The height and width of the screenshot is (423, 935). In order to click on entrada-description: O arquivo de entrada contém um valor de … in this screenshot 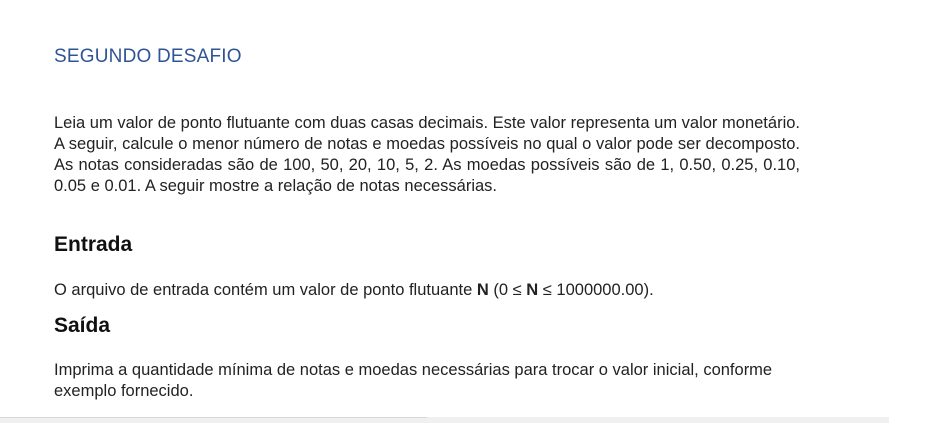, I will do `click(354, 290)`.